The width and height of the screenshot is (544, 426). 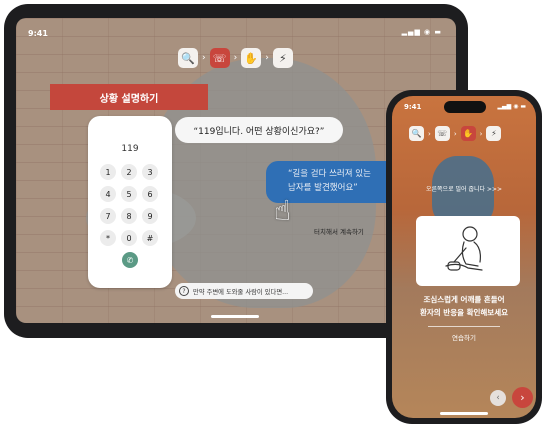 What do you see at coordinates (108, 172) in the screenshot?
I see `key-1: 1` at bounding box center [108, 172].